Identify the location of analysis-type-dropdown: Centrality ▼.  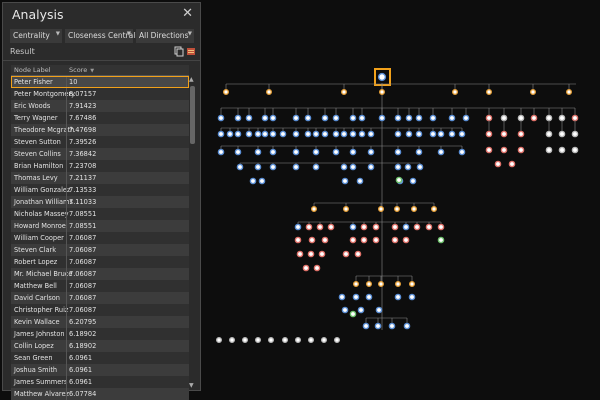
(36, 36).